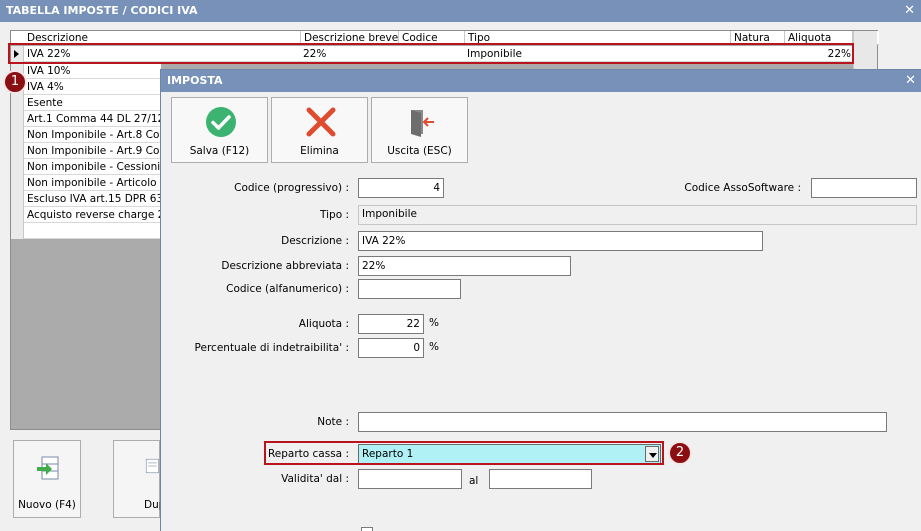  Describe the element at coordinates (155, 505) in the screenshot. I see `duplica-label: Dup` at that location.